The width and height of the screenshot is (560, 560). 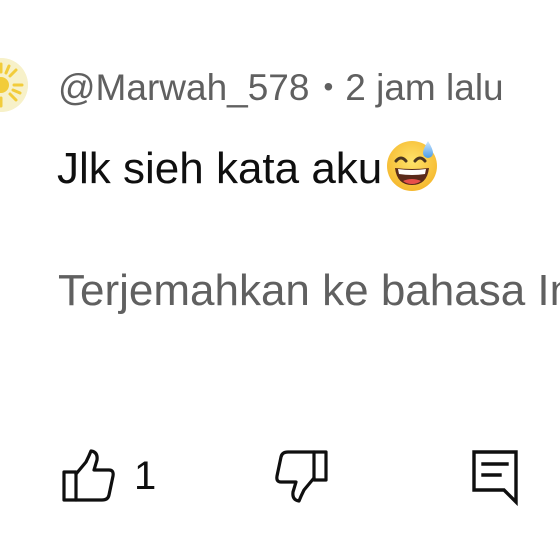 I want to click on translate-link: Terjemahkan ke bahasa Indonesia, so click(x=309, y=291).